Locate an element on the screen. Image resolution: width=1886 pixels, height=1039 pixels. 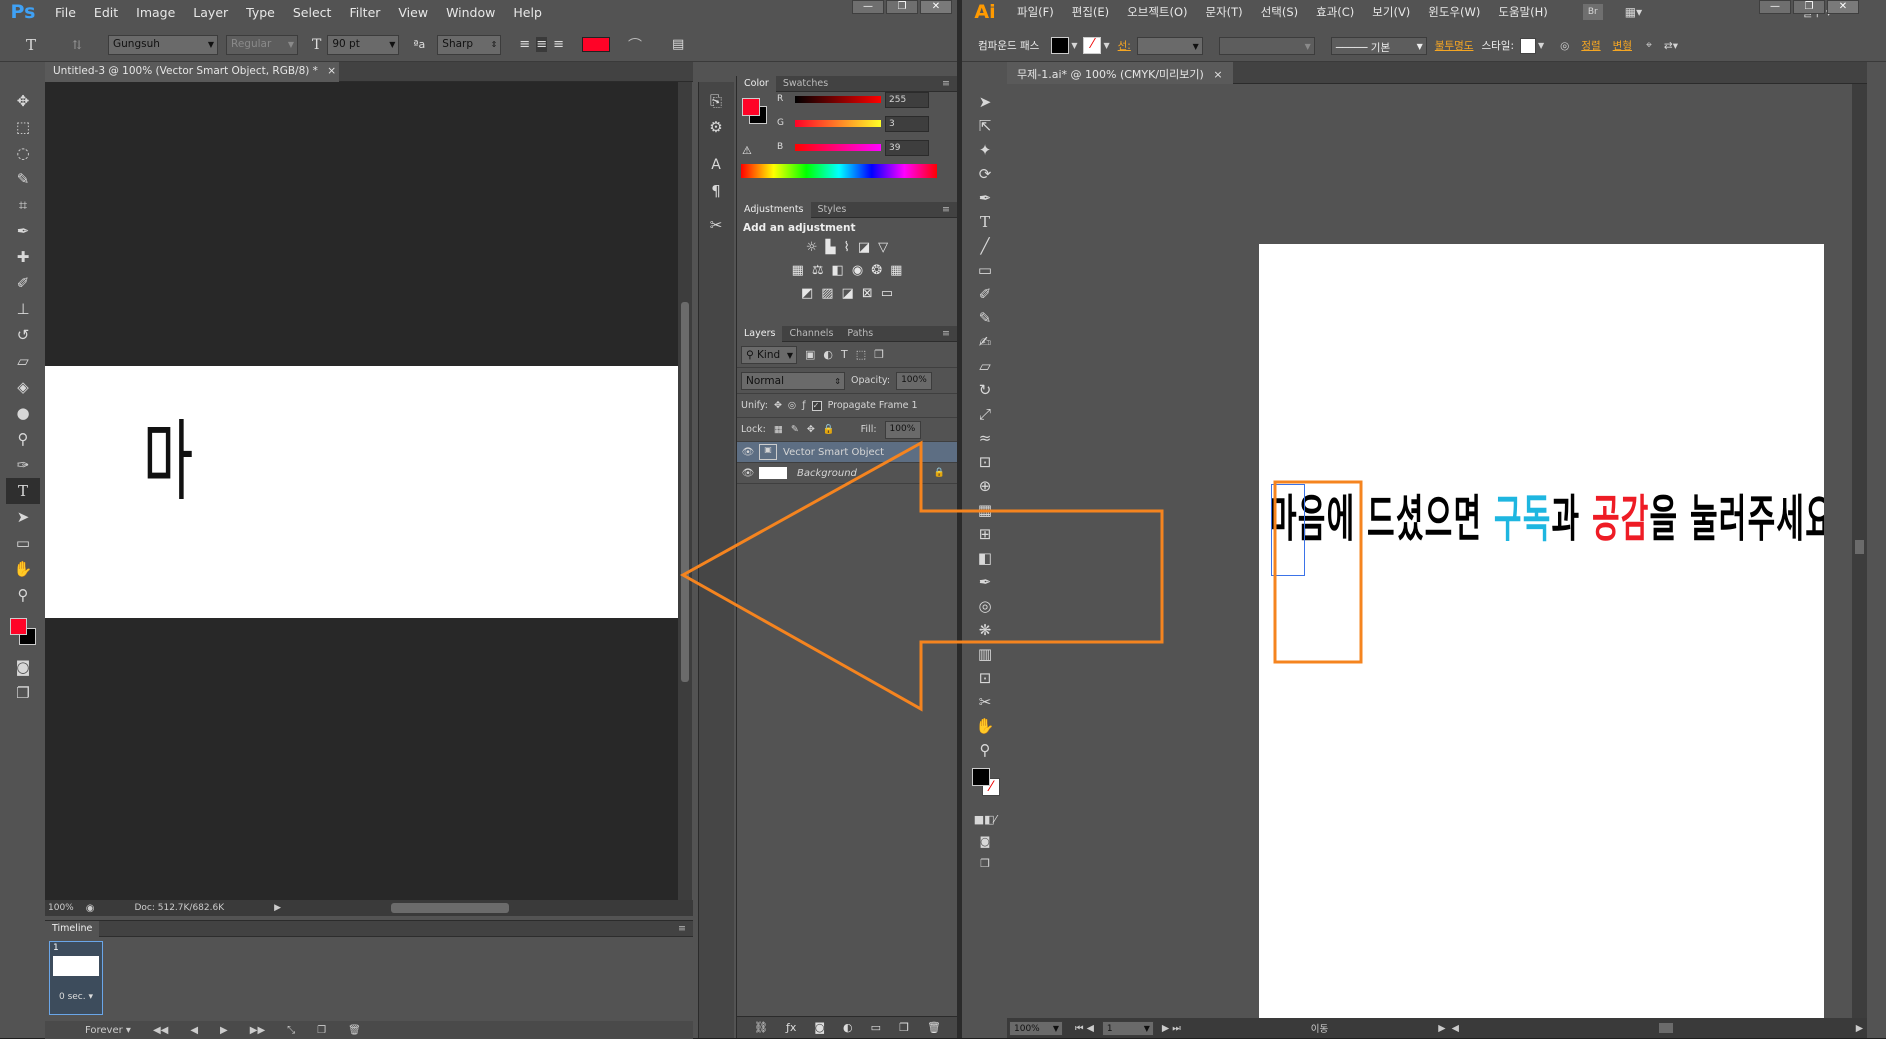
orange-highlight-box is located at coordinates (1318, 572).